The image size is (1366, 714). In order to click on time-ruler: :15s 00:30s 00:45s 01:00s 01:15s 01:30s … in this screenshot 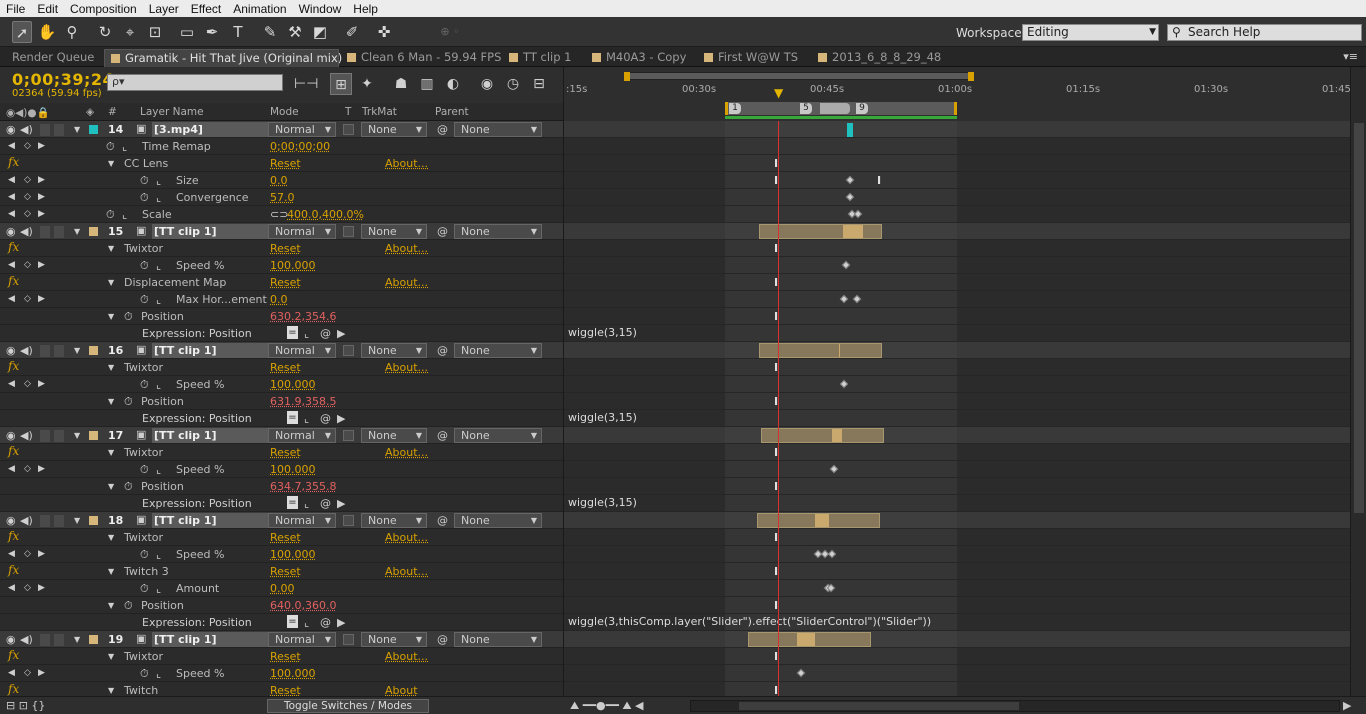, I will do `click(957, 94)`.